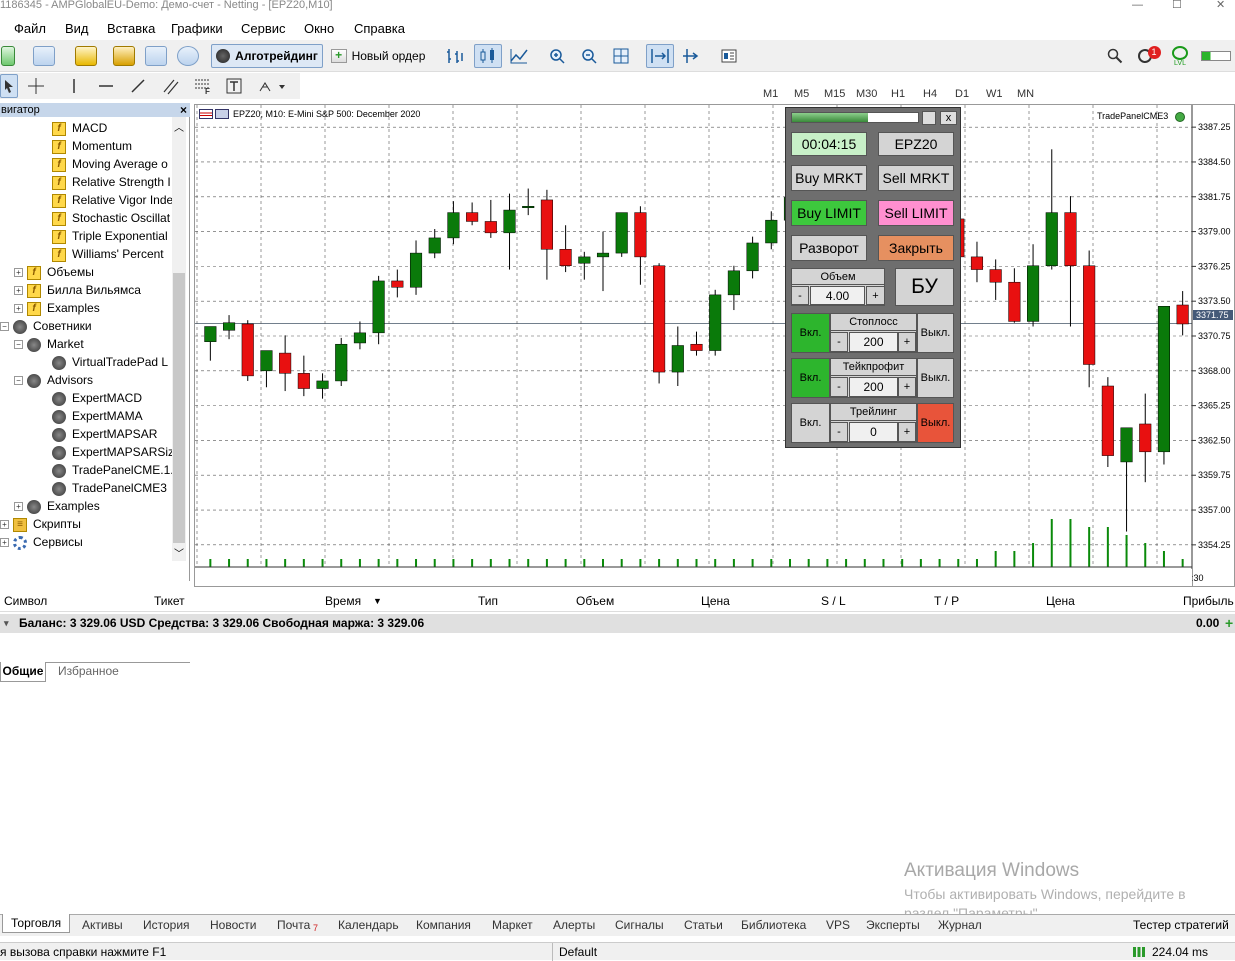  I want to click on tf-m30: M30, so click(866, 94).